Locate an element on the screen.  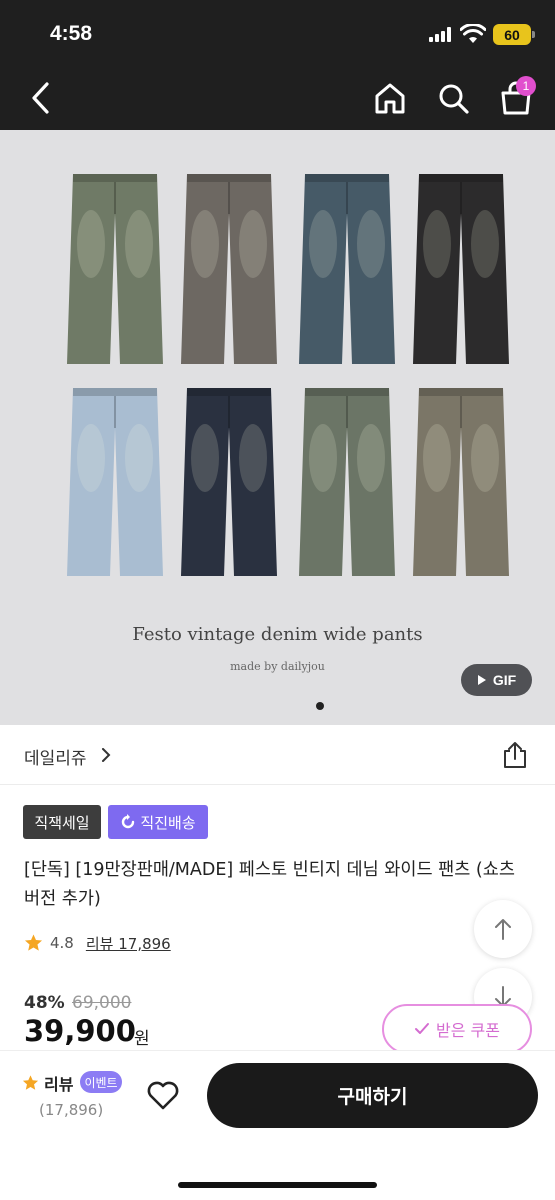
rating-row: 4.8 리뷰 17,896 is located at coordinates (97, 943).